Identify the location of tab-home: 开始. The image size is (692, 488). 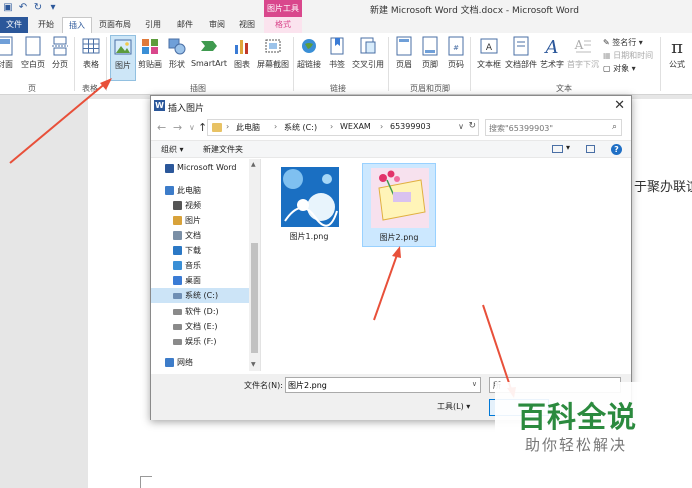
(46, 25).